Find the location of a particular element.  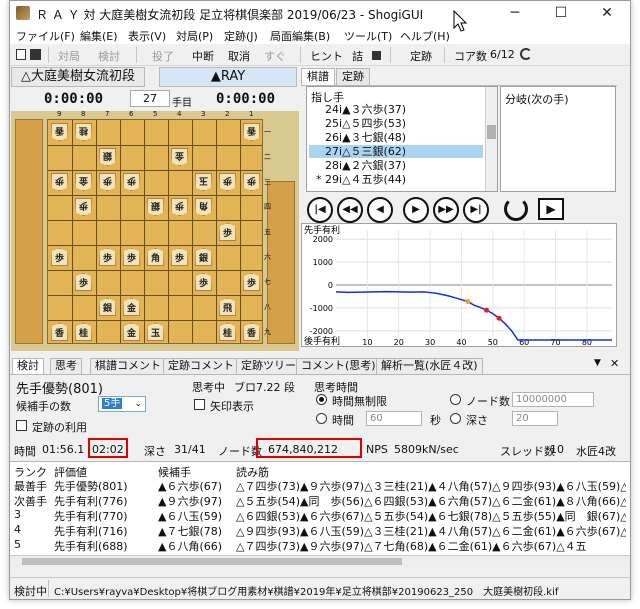

tab-analysis-list: 解析一覧(水匠４改) is located at coordinates (429, 366).